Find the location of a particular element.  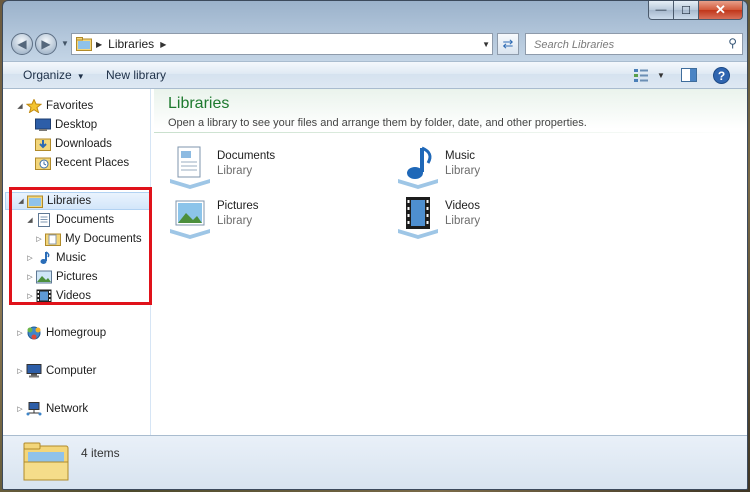

minimize-button: — is located at coordinates (661, 10).